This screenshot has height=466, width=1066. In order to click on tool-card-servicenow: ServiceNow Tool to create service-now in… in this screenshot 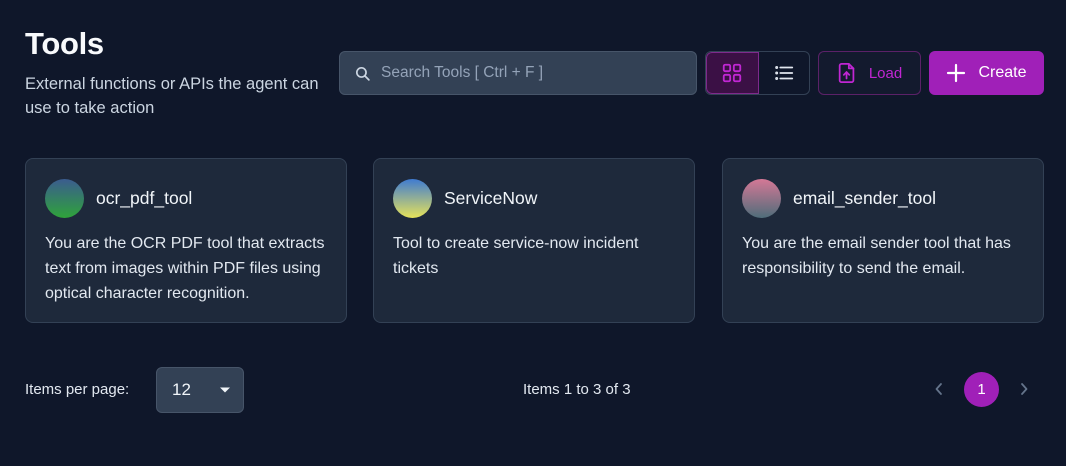, I will do `click(534, 240)`.